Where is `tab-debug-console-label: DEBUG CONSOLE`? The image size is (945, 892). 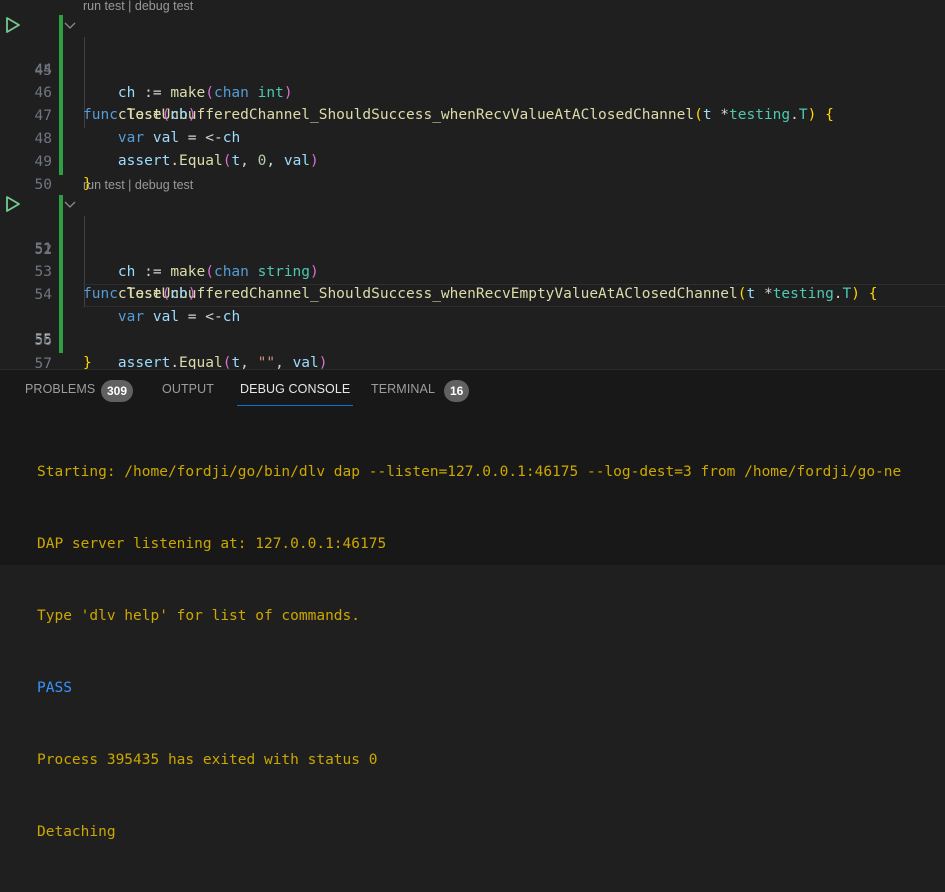 tab-debug-console-label: DEBUG CONSOLE is located at coordinates (295, 389).